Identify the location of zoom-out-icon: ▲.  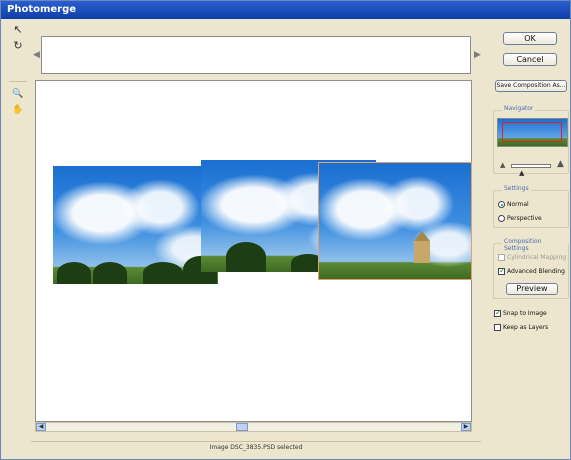
(502, 165).